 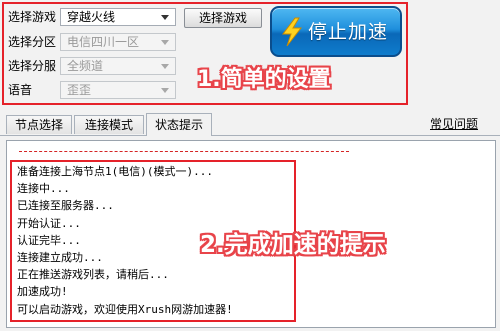 What do you see at coordinates (39, 124) in the screenshot?
I see `tab-node-select: 节点选择` at bounding box center [39, 124].